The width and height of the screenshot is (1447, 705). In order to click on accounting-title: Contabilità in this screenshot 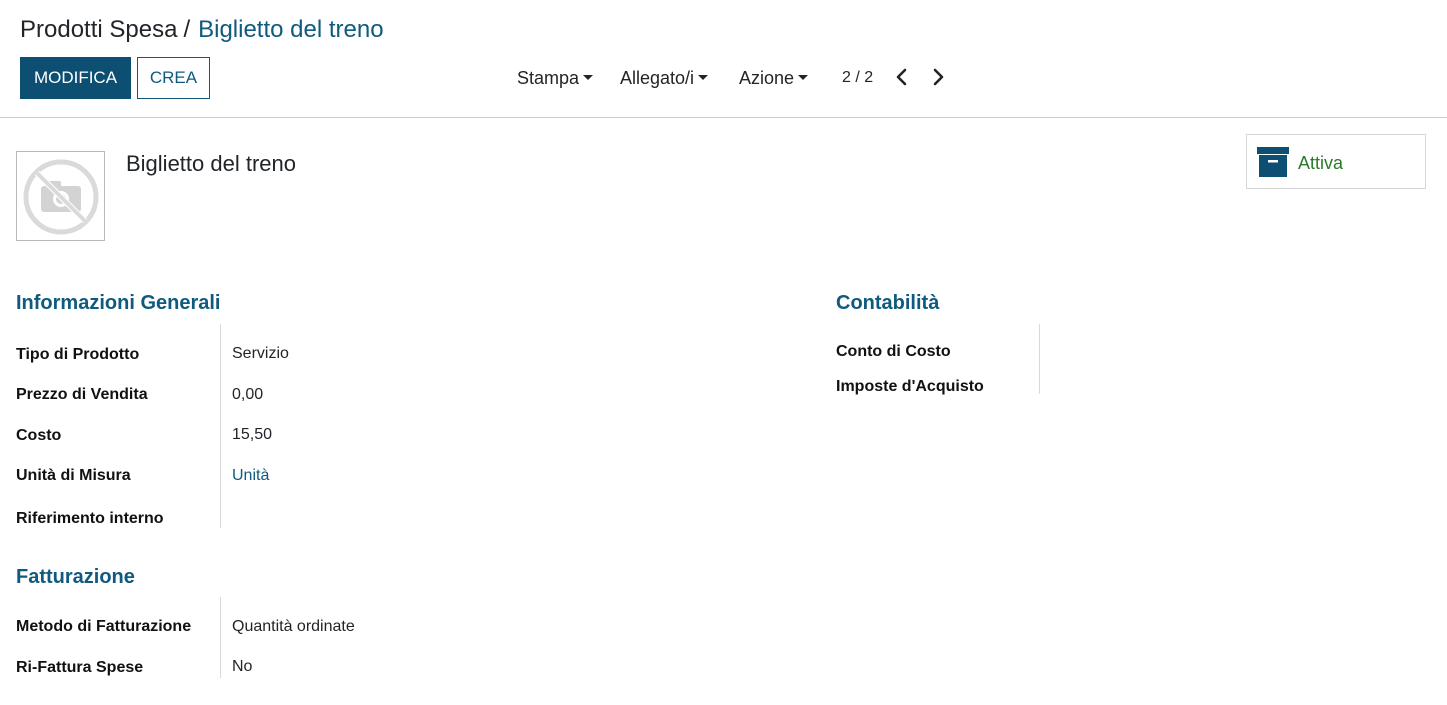, I will do `click(888, 303)`.